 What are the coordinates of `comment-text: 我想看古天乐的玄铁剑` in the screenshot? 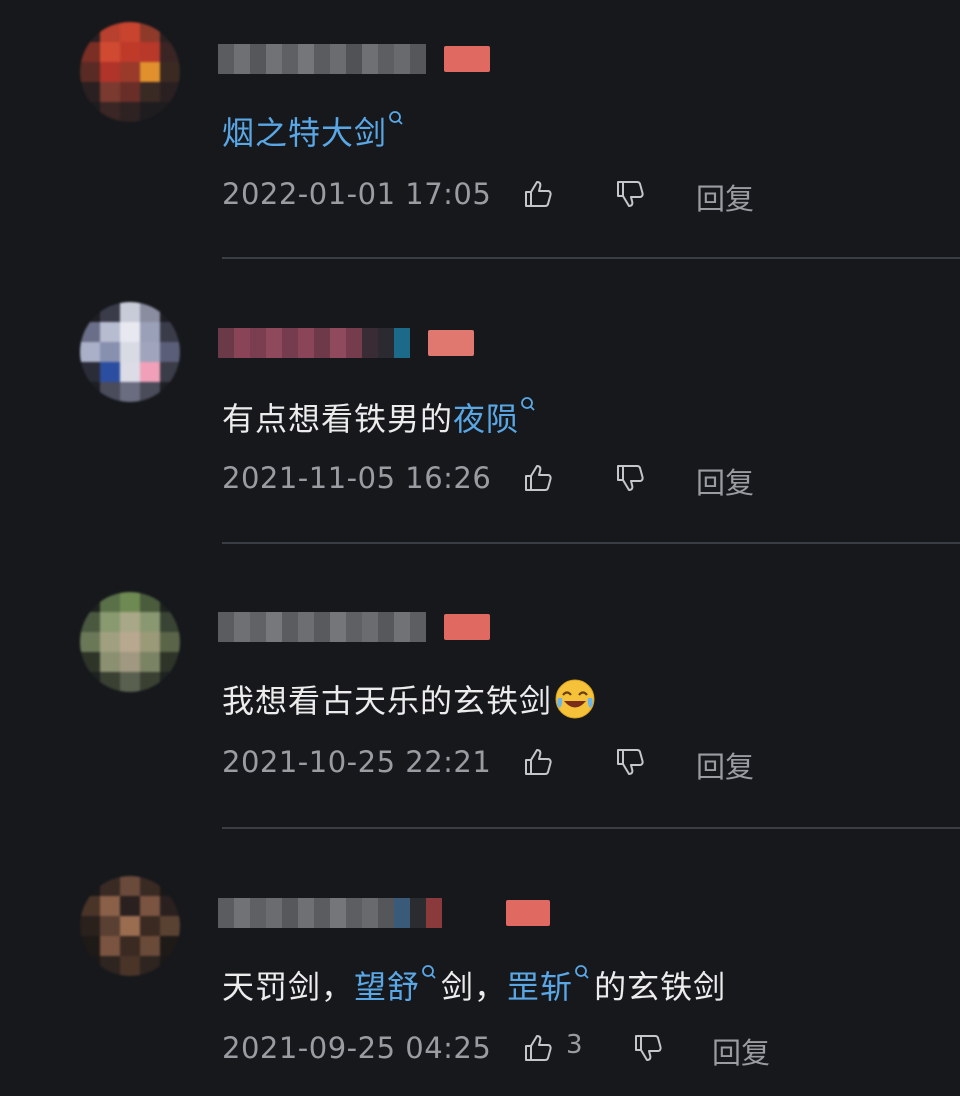 It's located at (409, 699).